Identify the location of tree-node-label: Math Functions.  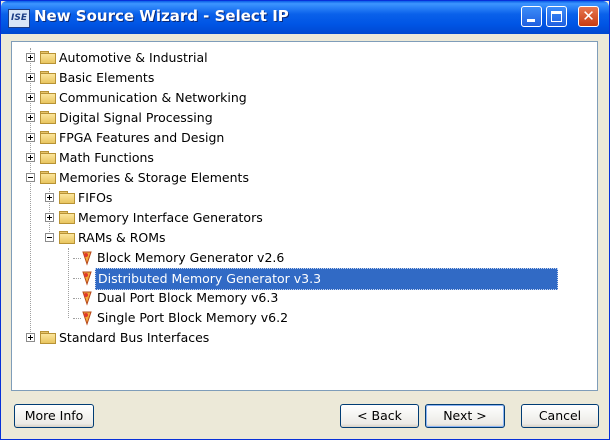
(106, 157).